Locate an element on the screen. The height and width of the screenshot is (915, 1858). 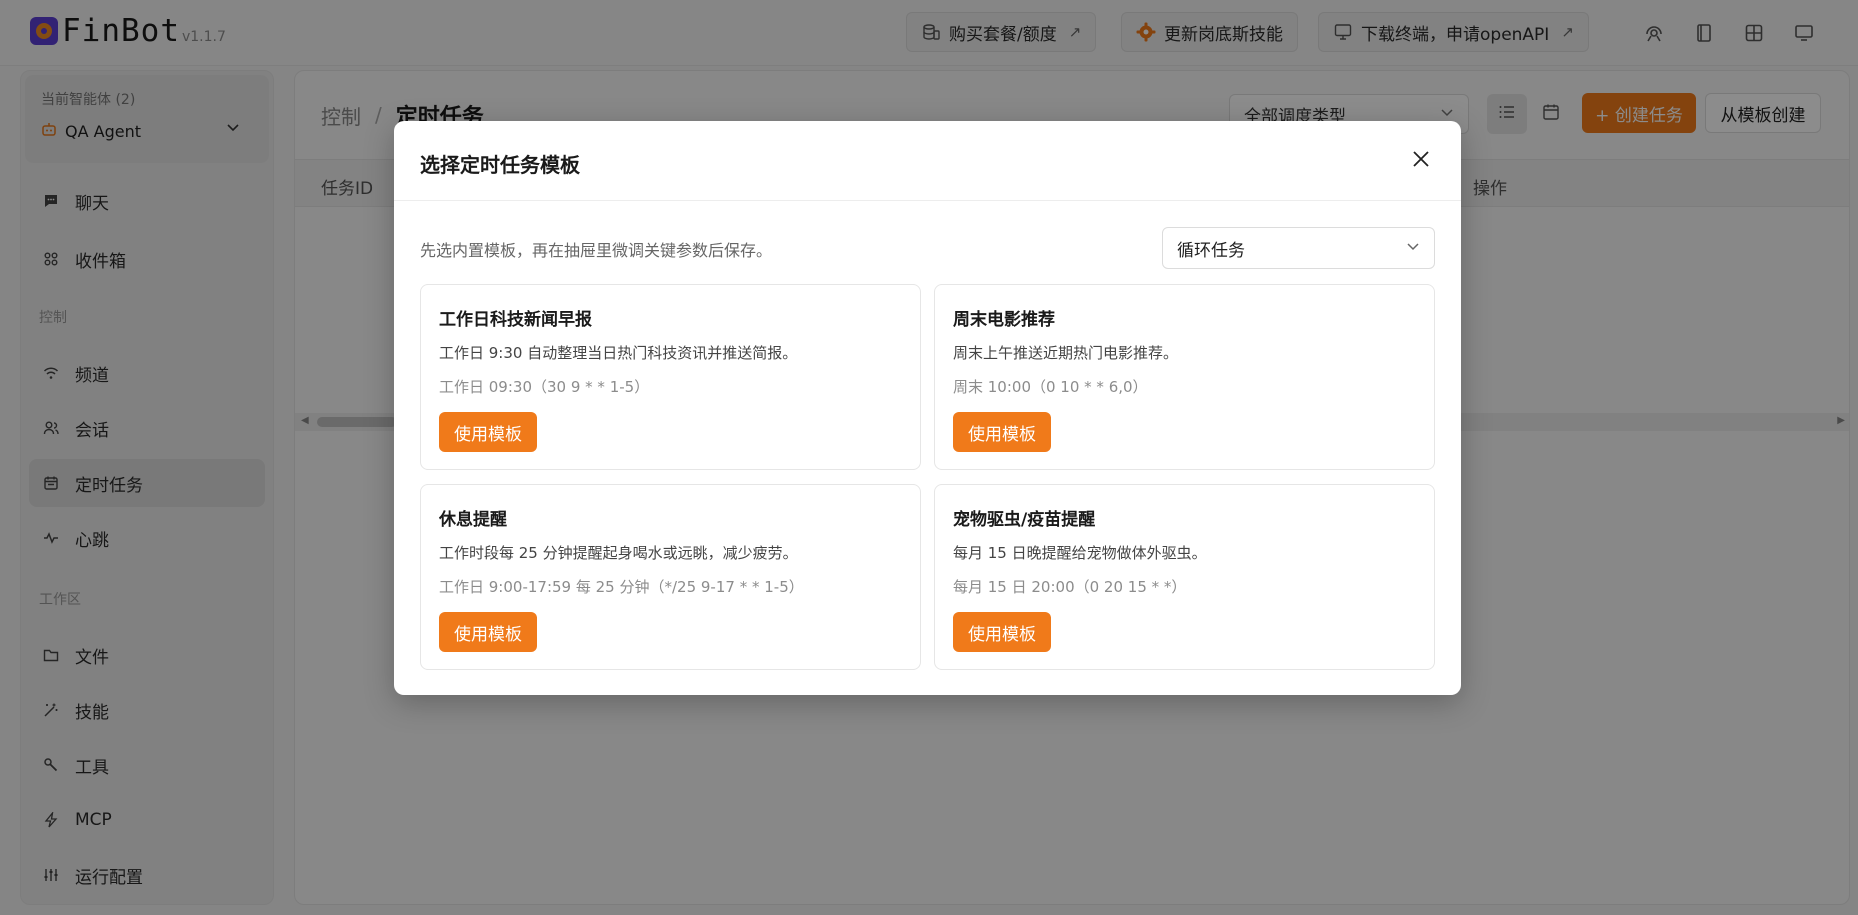
template-description: 每月 15 日晚提醒给宠物做体外驱虫。 is located at coordinates (1080, 553).